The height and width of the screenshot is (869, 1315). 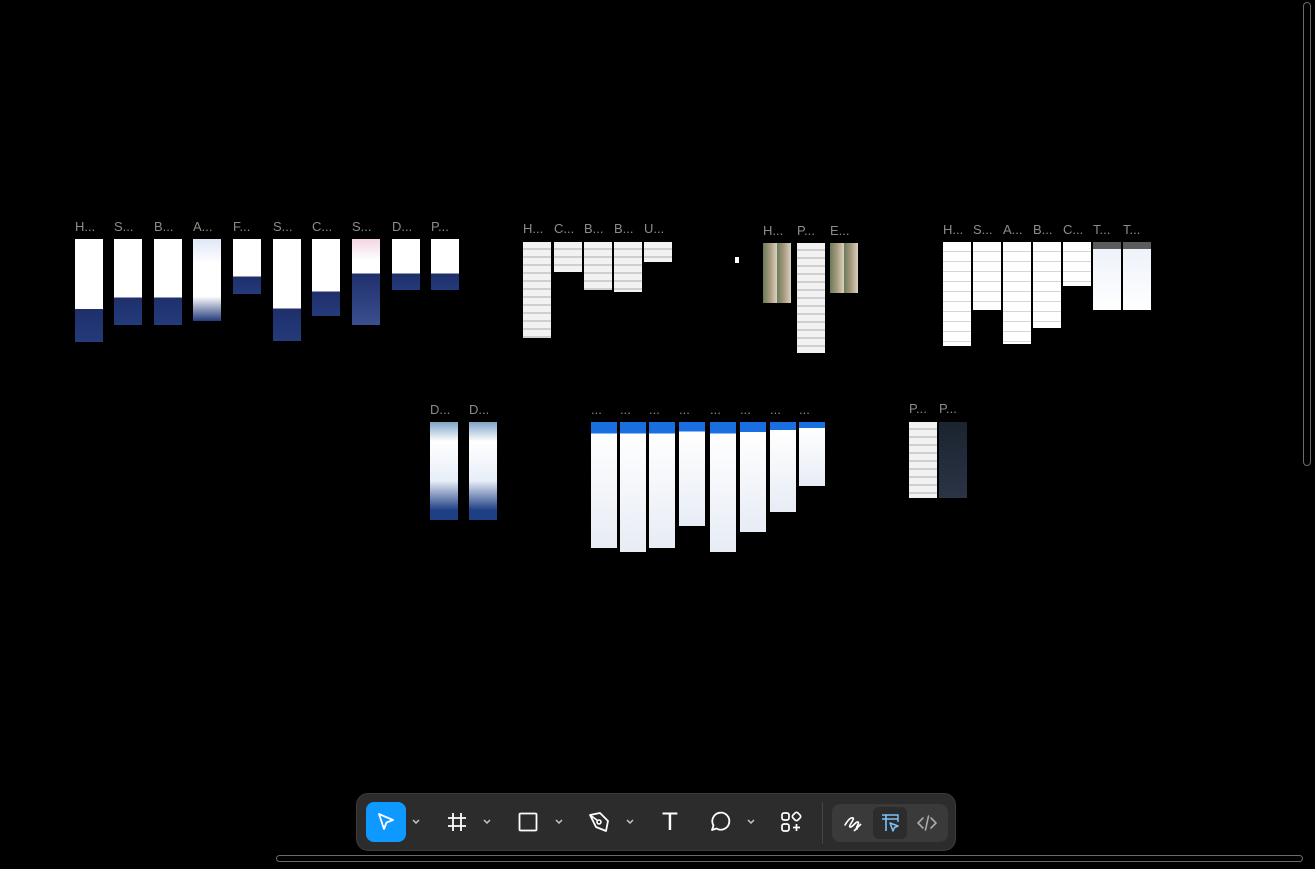 I want to click on text-tool-button: T, so click(x=670, y=822).